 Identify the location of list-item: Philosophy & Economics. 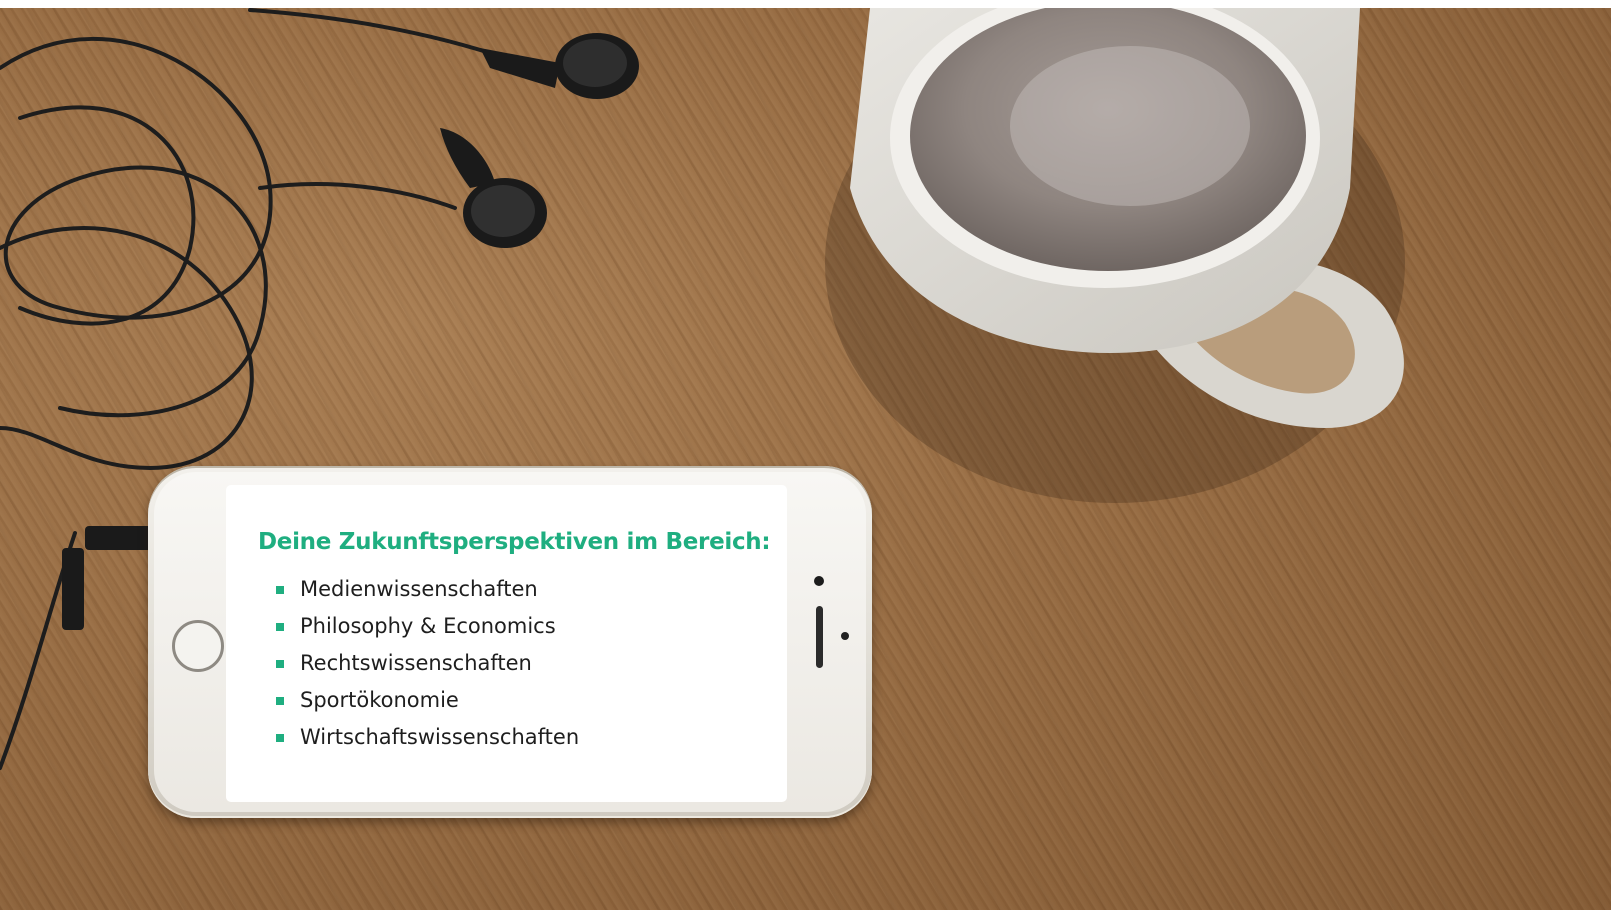
(512, 626).